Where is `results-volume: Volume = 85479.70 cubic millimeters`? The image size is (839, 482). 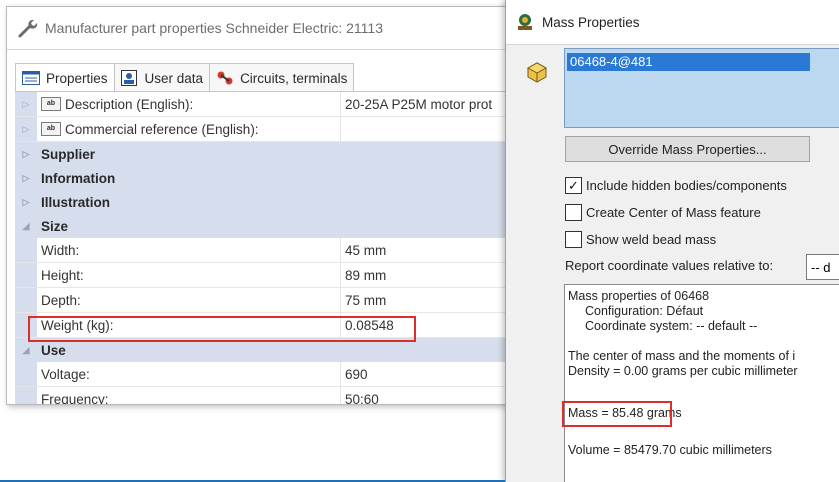 results-volume: Volume = 85479.70 cubic millimeters is located at coordinates (670, 450).